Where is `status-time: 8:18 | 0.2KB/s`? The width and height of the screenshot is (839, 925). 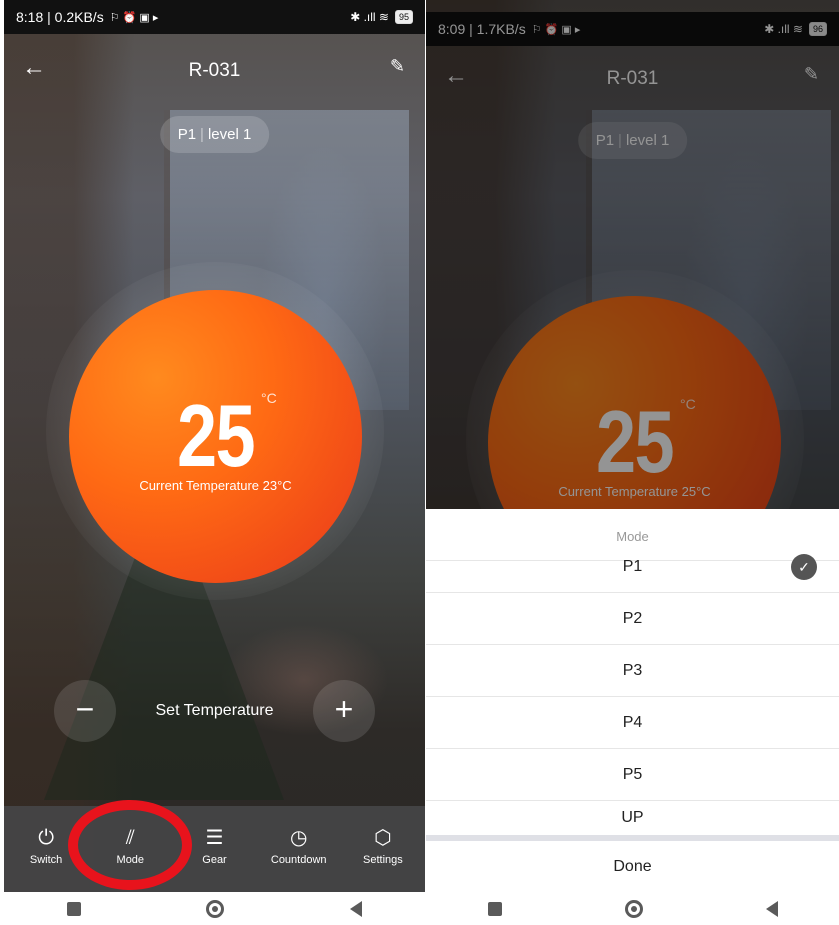
status-time: 8:18 | 0.2KB/s is located at coordinates (60, 17).